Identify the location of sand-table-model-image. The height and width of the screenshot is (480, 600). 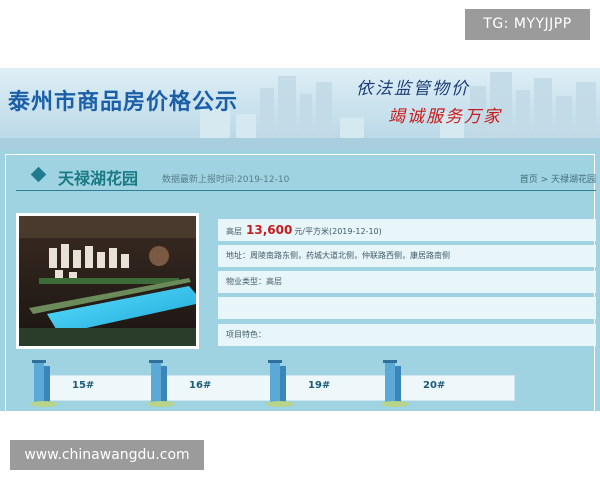
(107, 281).